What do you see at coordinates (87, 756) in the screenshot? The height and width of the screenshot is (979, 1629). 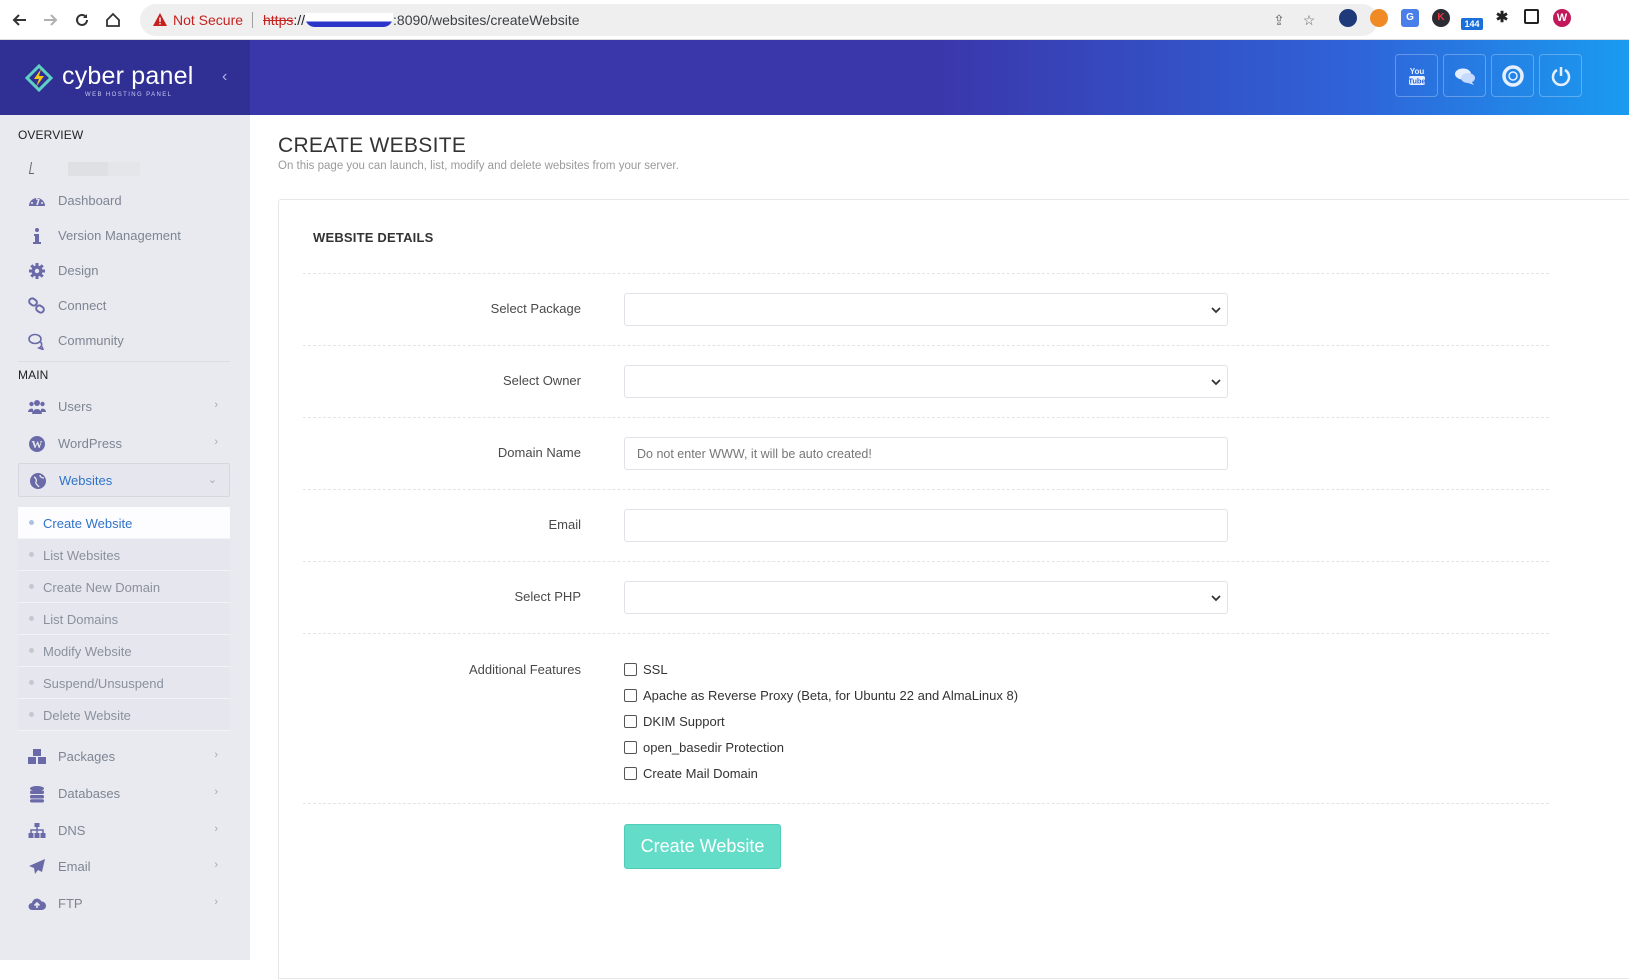 I see `sidebar-item-label: Packages` at bounding box center [87, 756].